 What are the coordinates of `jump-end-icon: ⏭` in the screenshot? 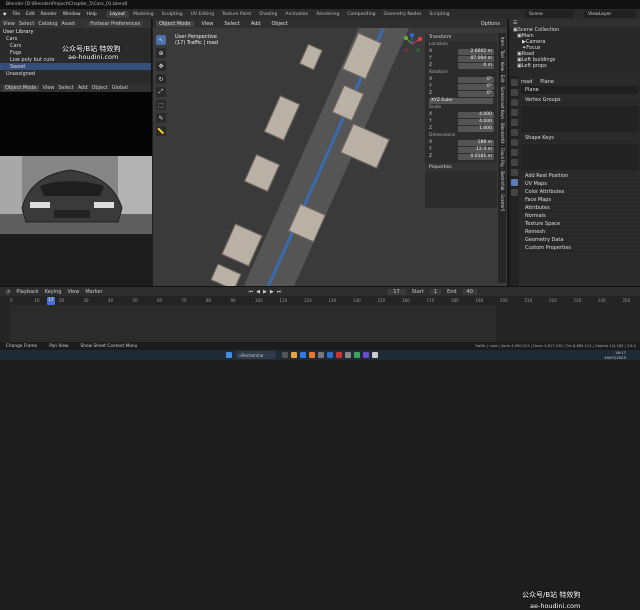 It's located at (279, 292).